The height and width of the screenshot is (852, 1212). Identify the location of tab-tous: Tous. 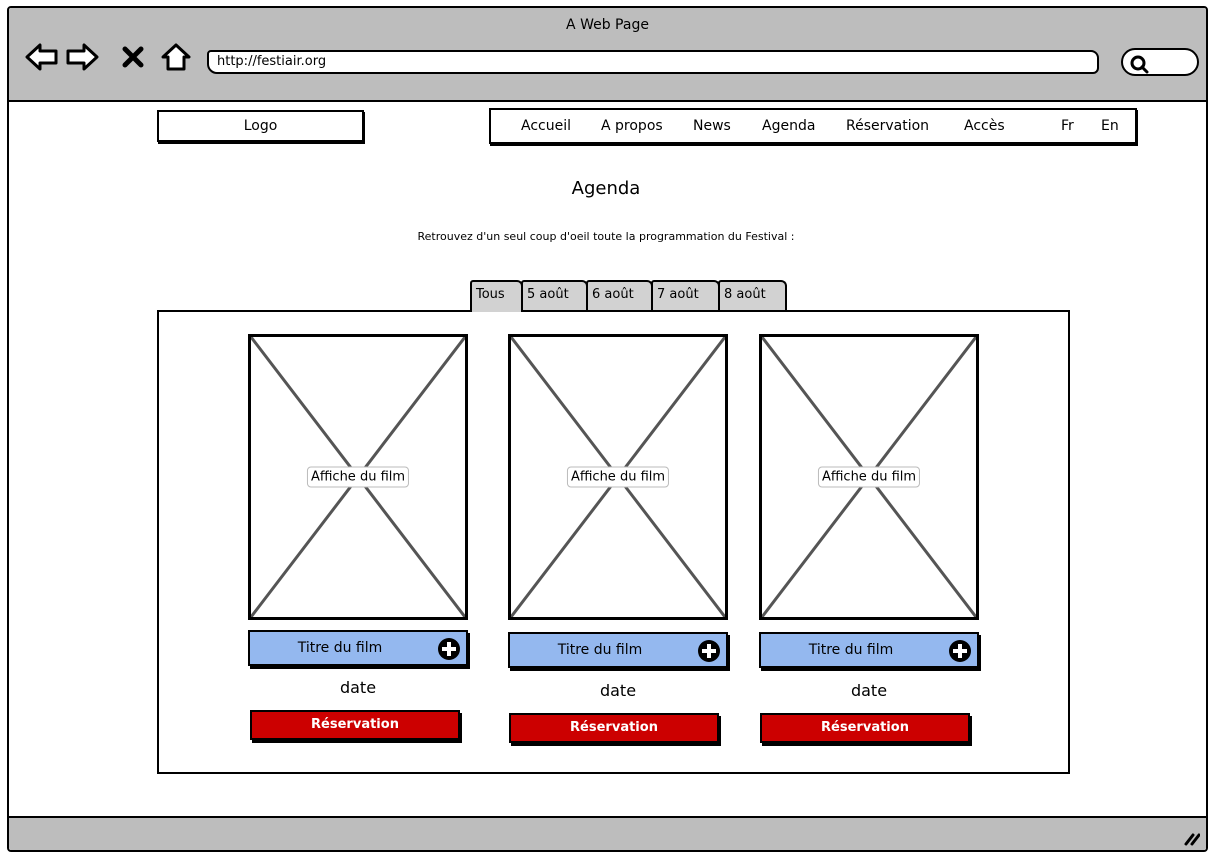
(496, 296).